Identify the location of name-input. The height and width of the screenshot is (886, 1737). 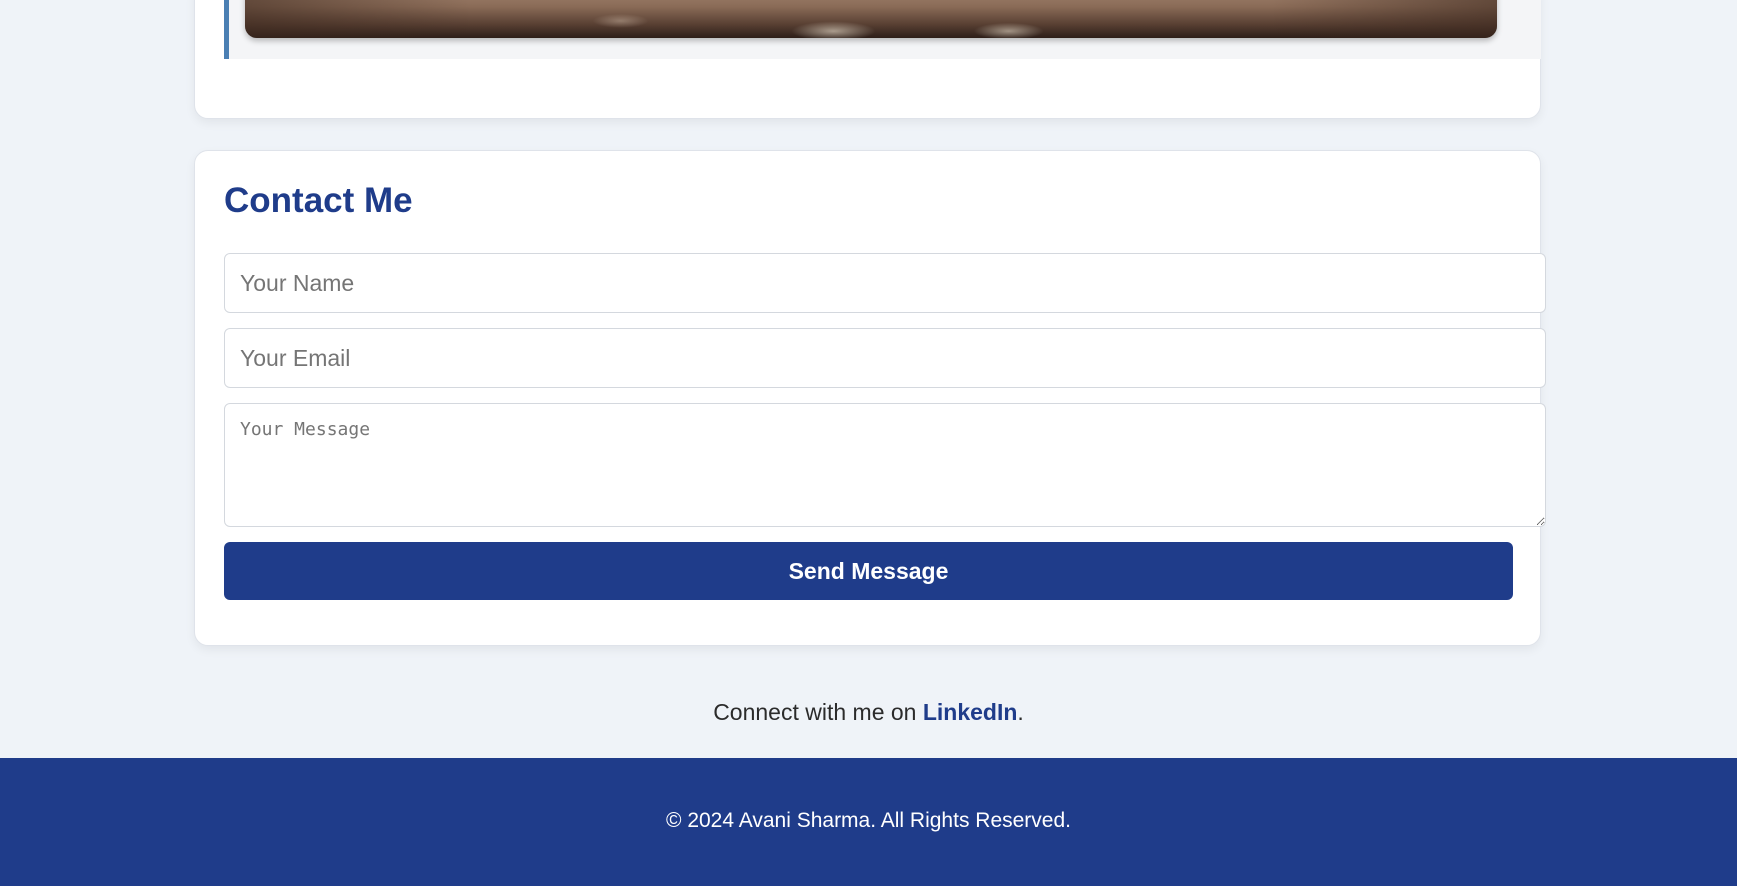
(885, 283).